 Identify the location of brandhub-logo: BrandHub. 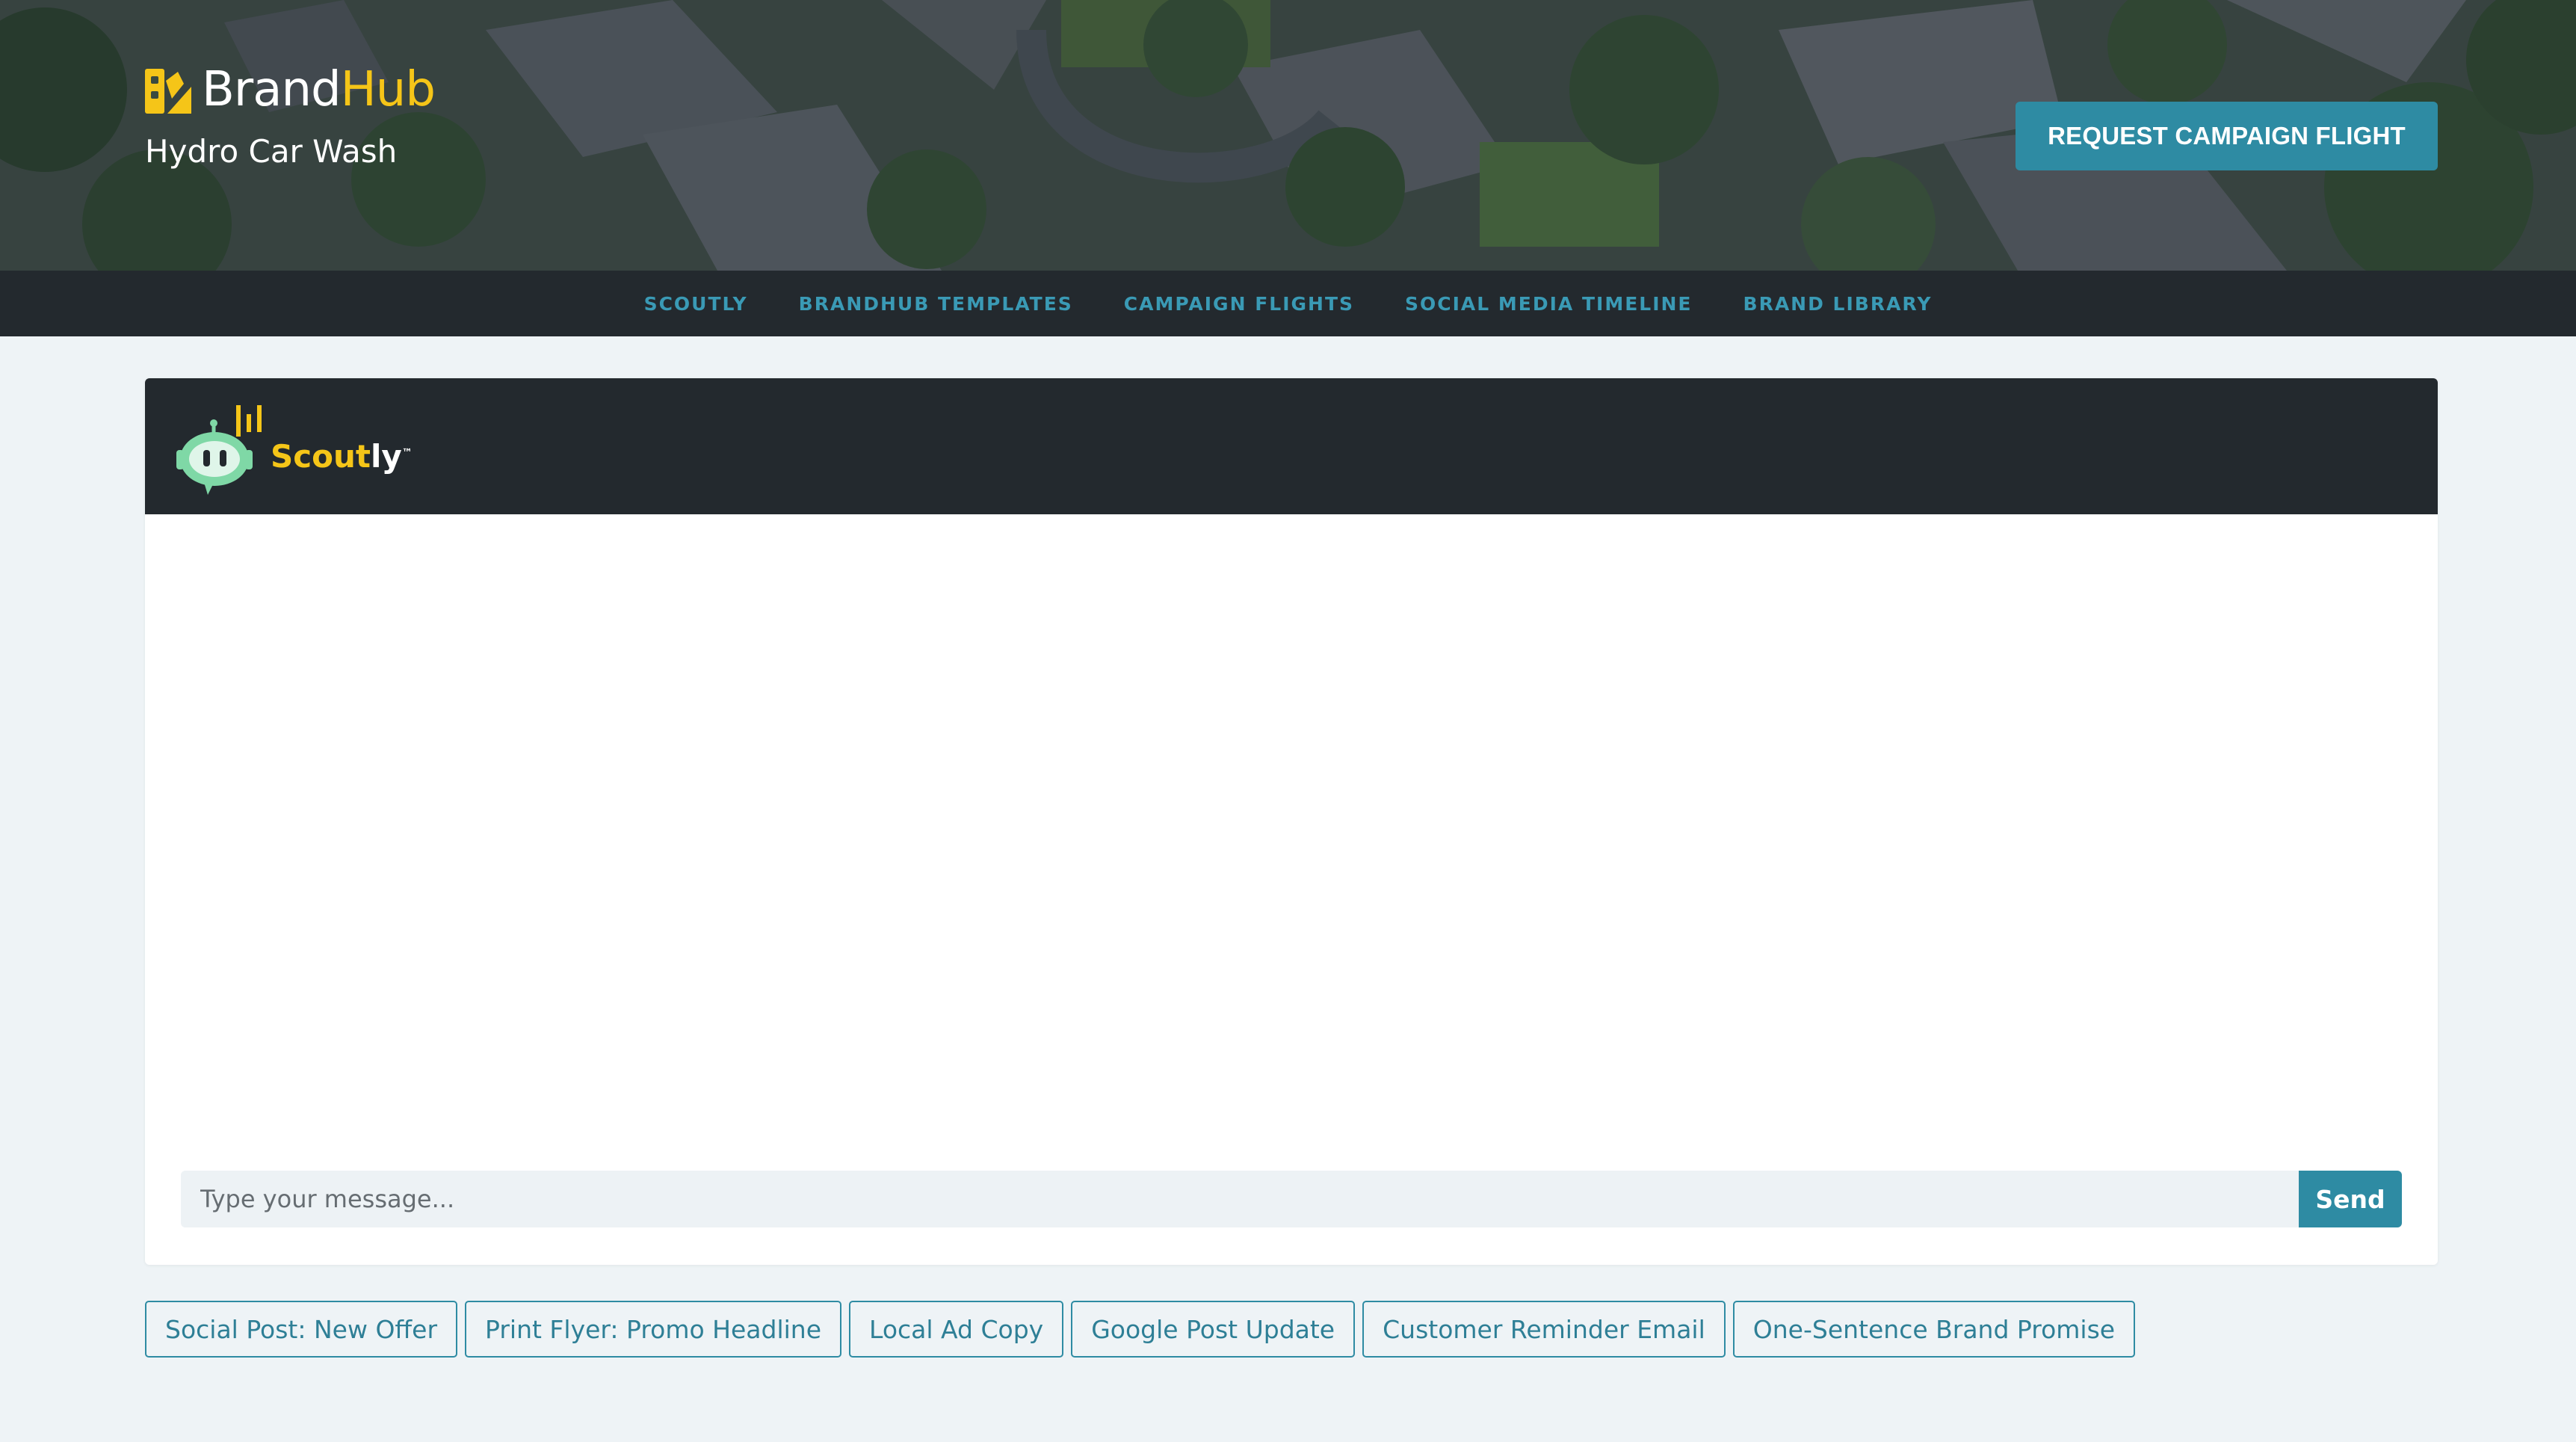
(290, 90).